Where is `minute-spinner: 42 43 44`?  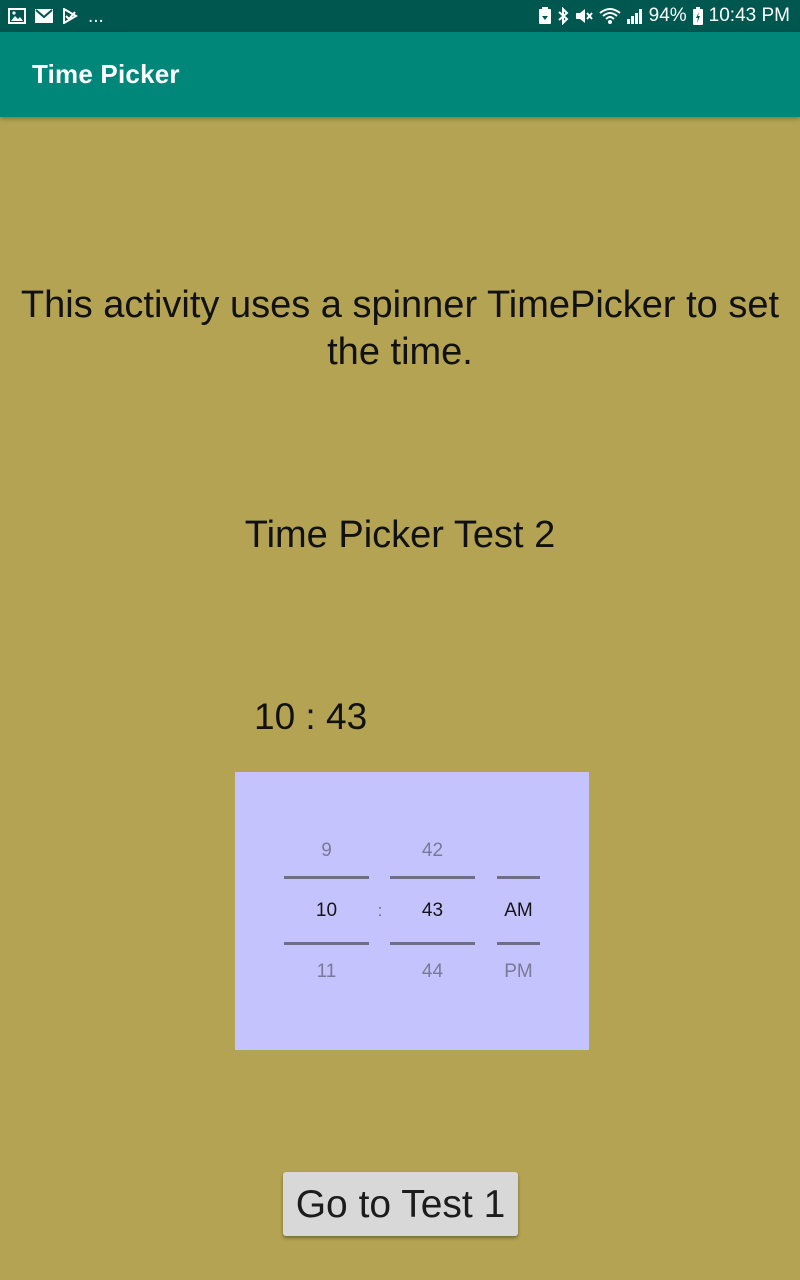 minute-spinner: 42 43 44 is located at coordinates (432, 911).